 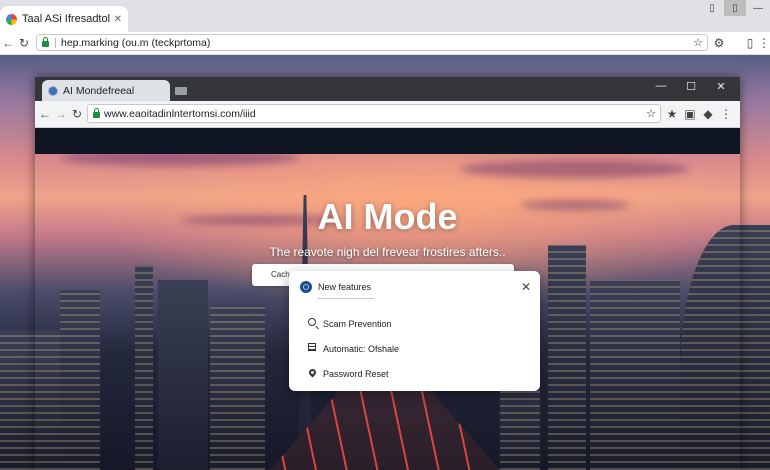 I want to click on location-pin-icon, so click(x=312, y=373).